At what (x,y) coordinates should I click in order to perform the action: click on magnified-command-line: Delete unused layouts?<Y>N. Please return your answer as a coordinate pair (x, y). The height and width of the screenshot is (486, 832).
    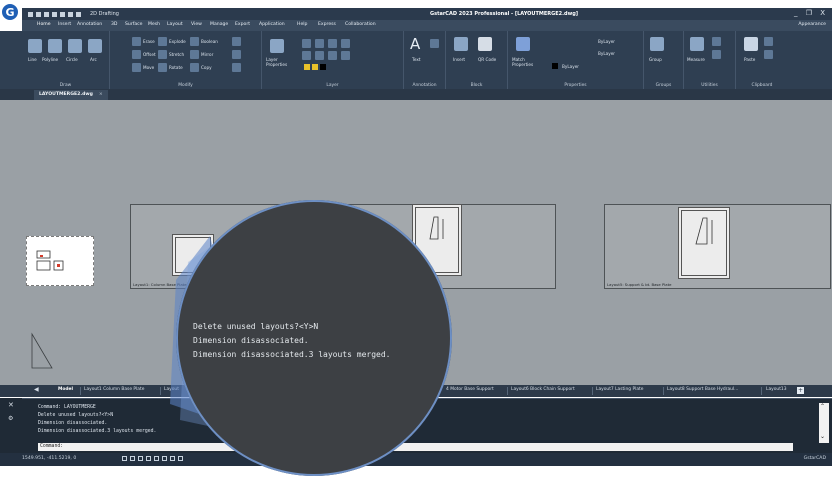
    Looking at the image, I should click on (256, 326).